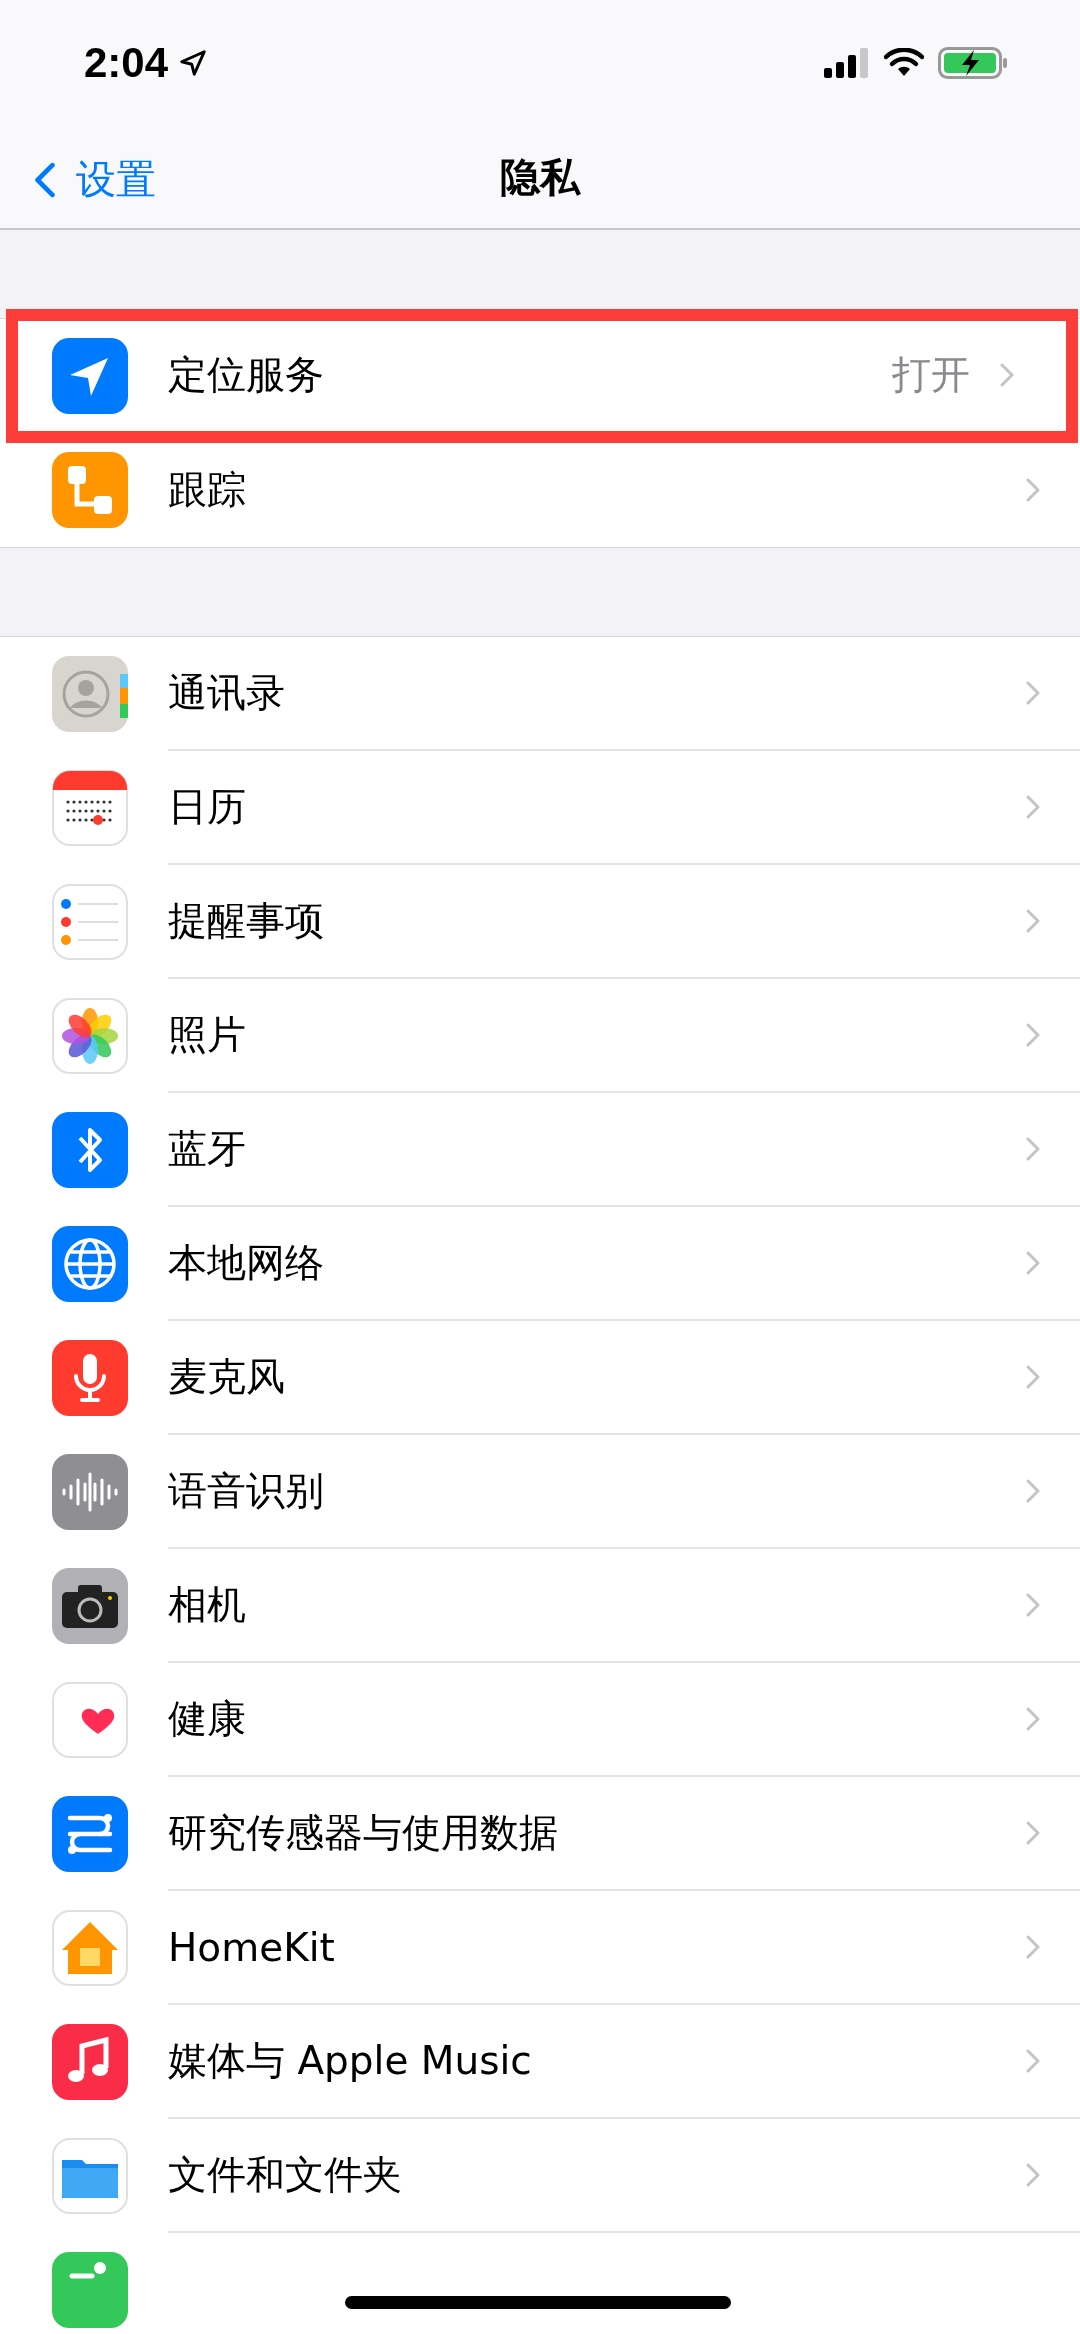  I want to click on folder-icon, so click(90, 2176).